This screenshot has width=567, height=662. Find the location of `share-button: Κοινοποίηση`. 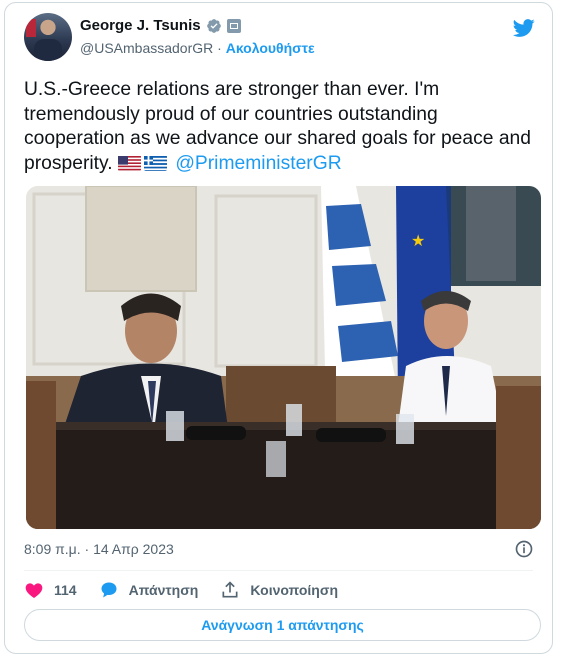

share-button: Κοινοποίηση is located at coordinates (279, 590).